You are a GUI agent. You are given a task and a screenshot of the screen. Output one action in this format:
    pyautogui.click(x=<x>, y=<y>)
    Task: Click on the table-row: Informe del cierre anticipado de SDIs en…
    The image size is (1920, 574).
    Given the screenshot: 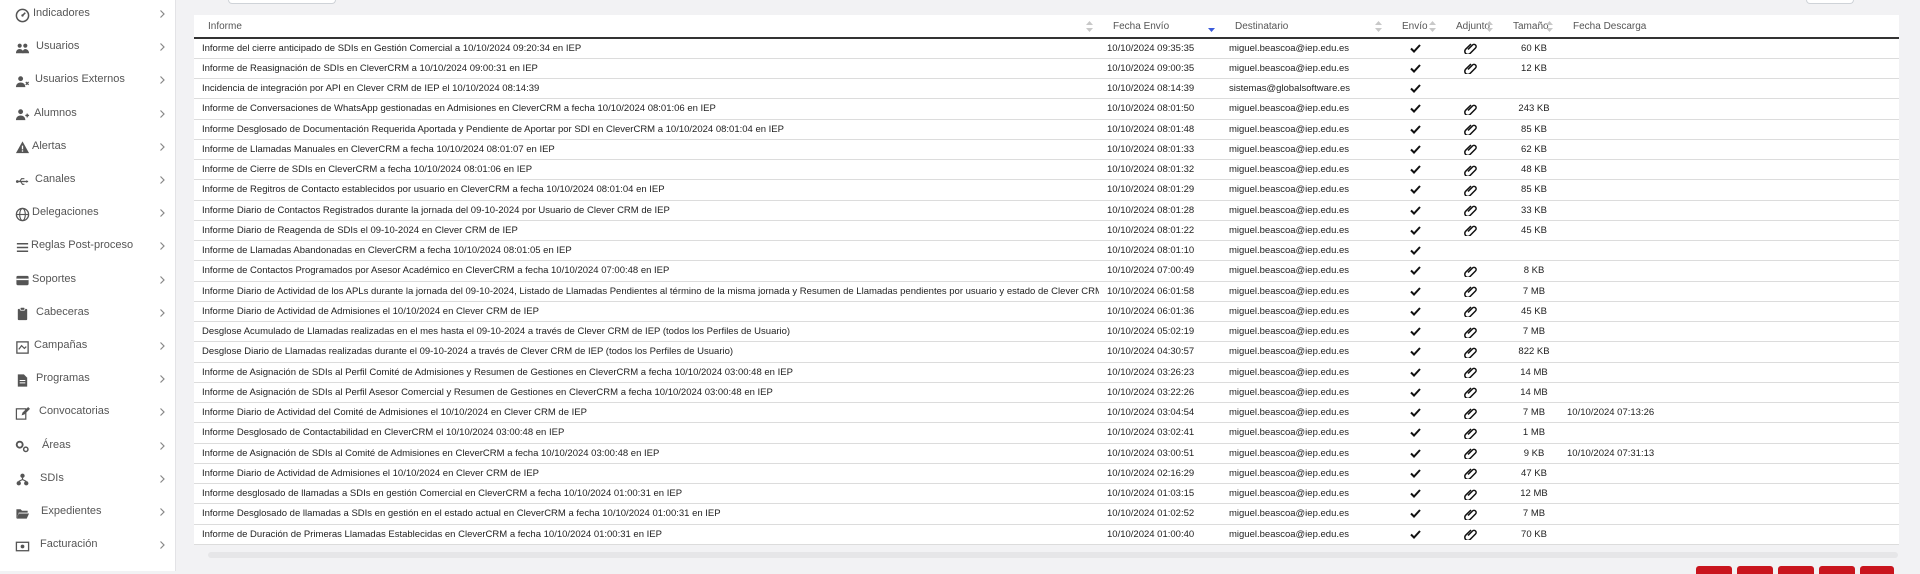 What is the action you would take?
    pyautogui.click(x=1046, y=48)
    